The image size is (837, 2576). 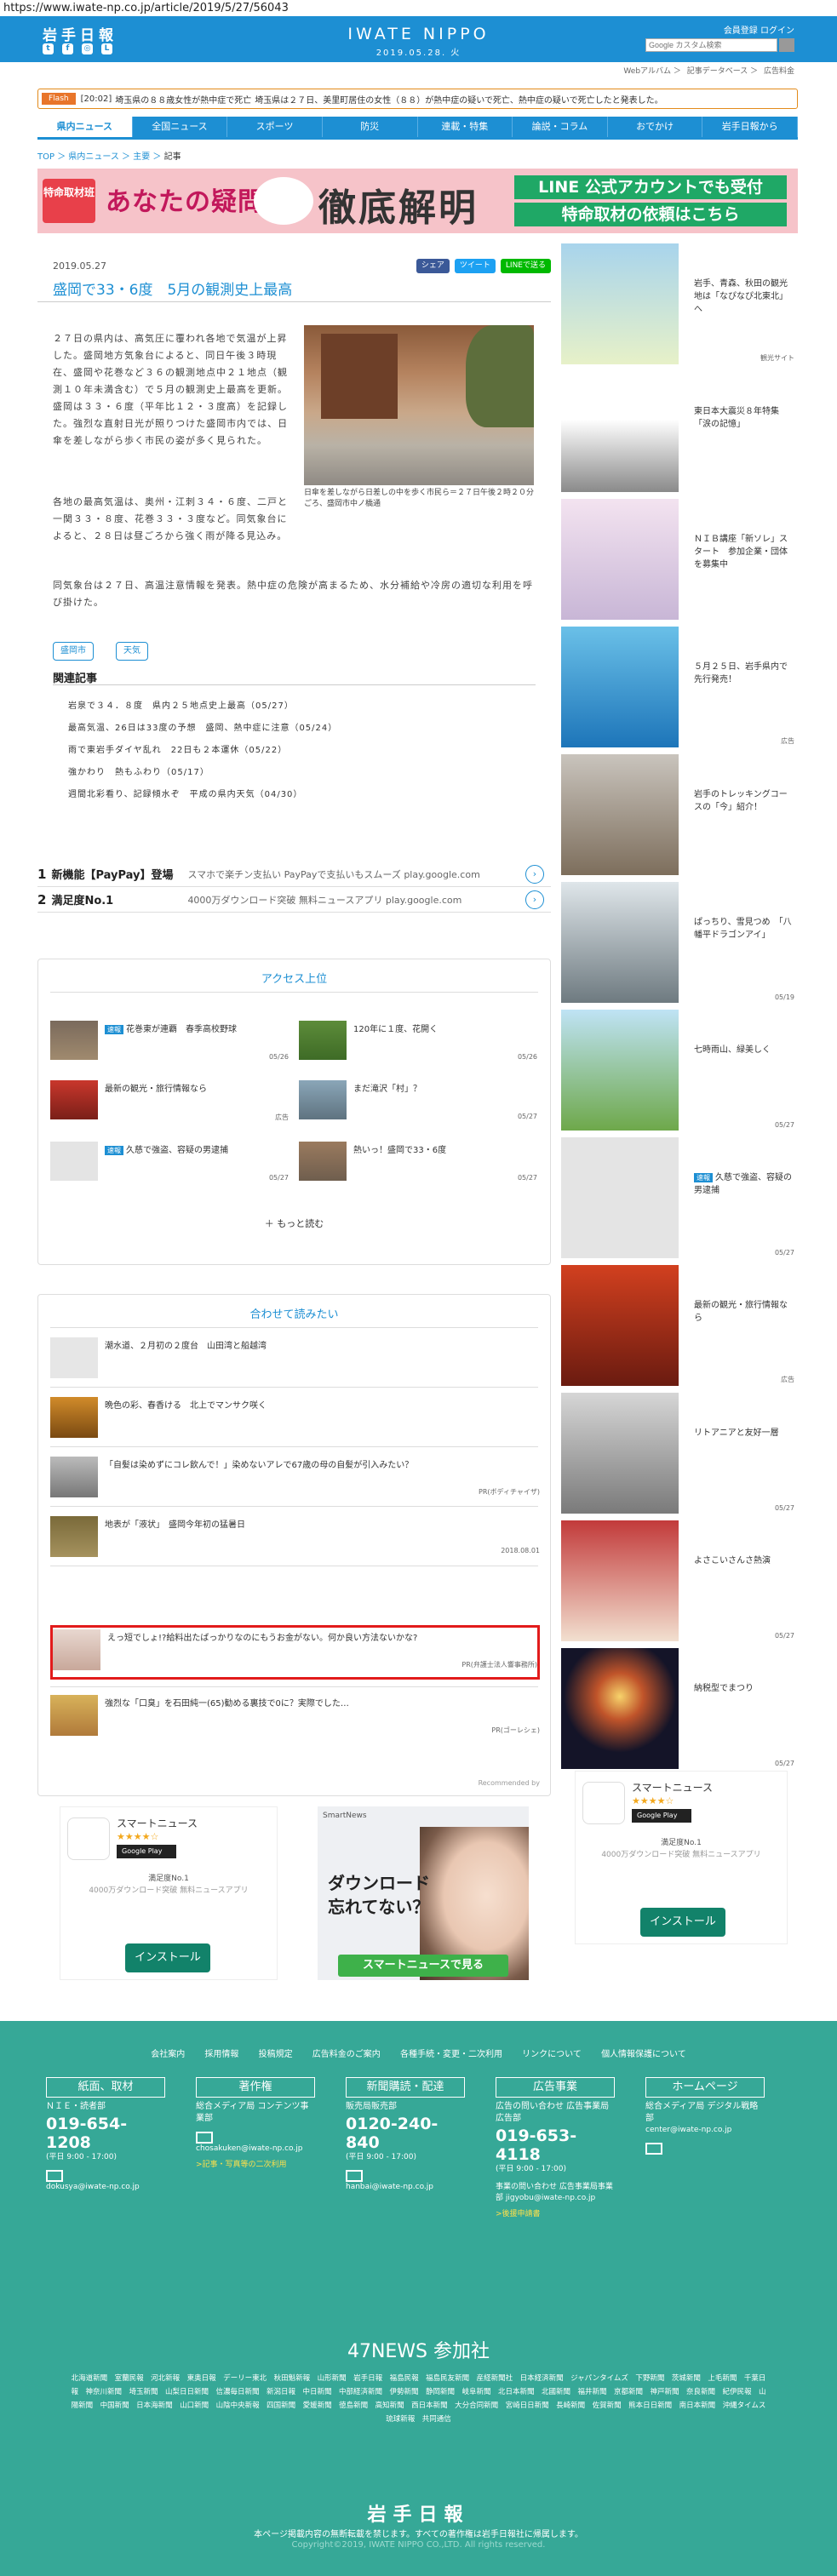 What do you see at coordinates (552, 2055) in the screenshot?
I see `footer-link: リンクについて` at bounding box center [552, 2055].